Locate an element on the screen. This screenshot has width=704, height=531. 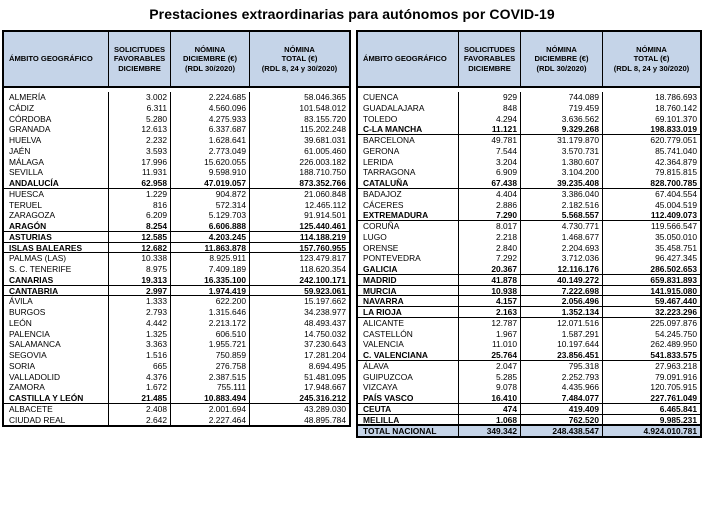
cell-nomina-total: 9.985.231 is located at coordinates (651, 419).